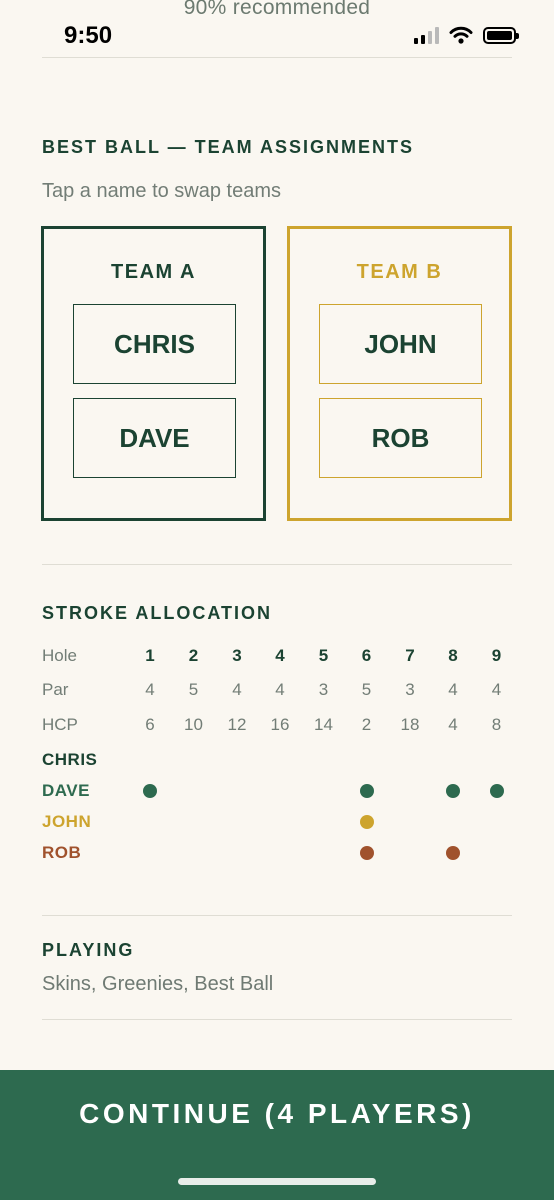  What do you see at coordinates (400, 438) in the screenshot?
I see `player-chip-rob: ROB` at bounding box center [400, 438].